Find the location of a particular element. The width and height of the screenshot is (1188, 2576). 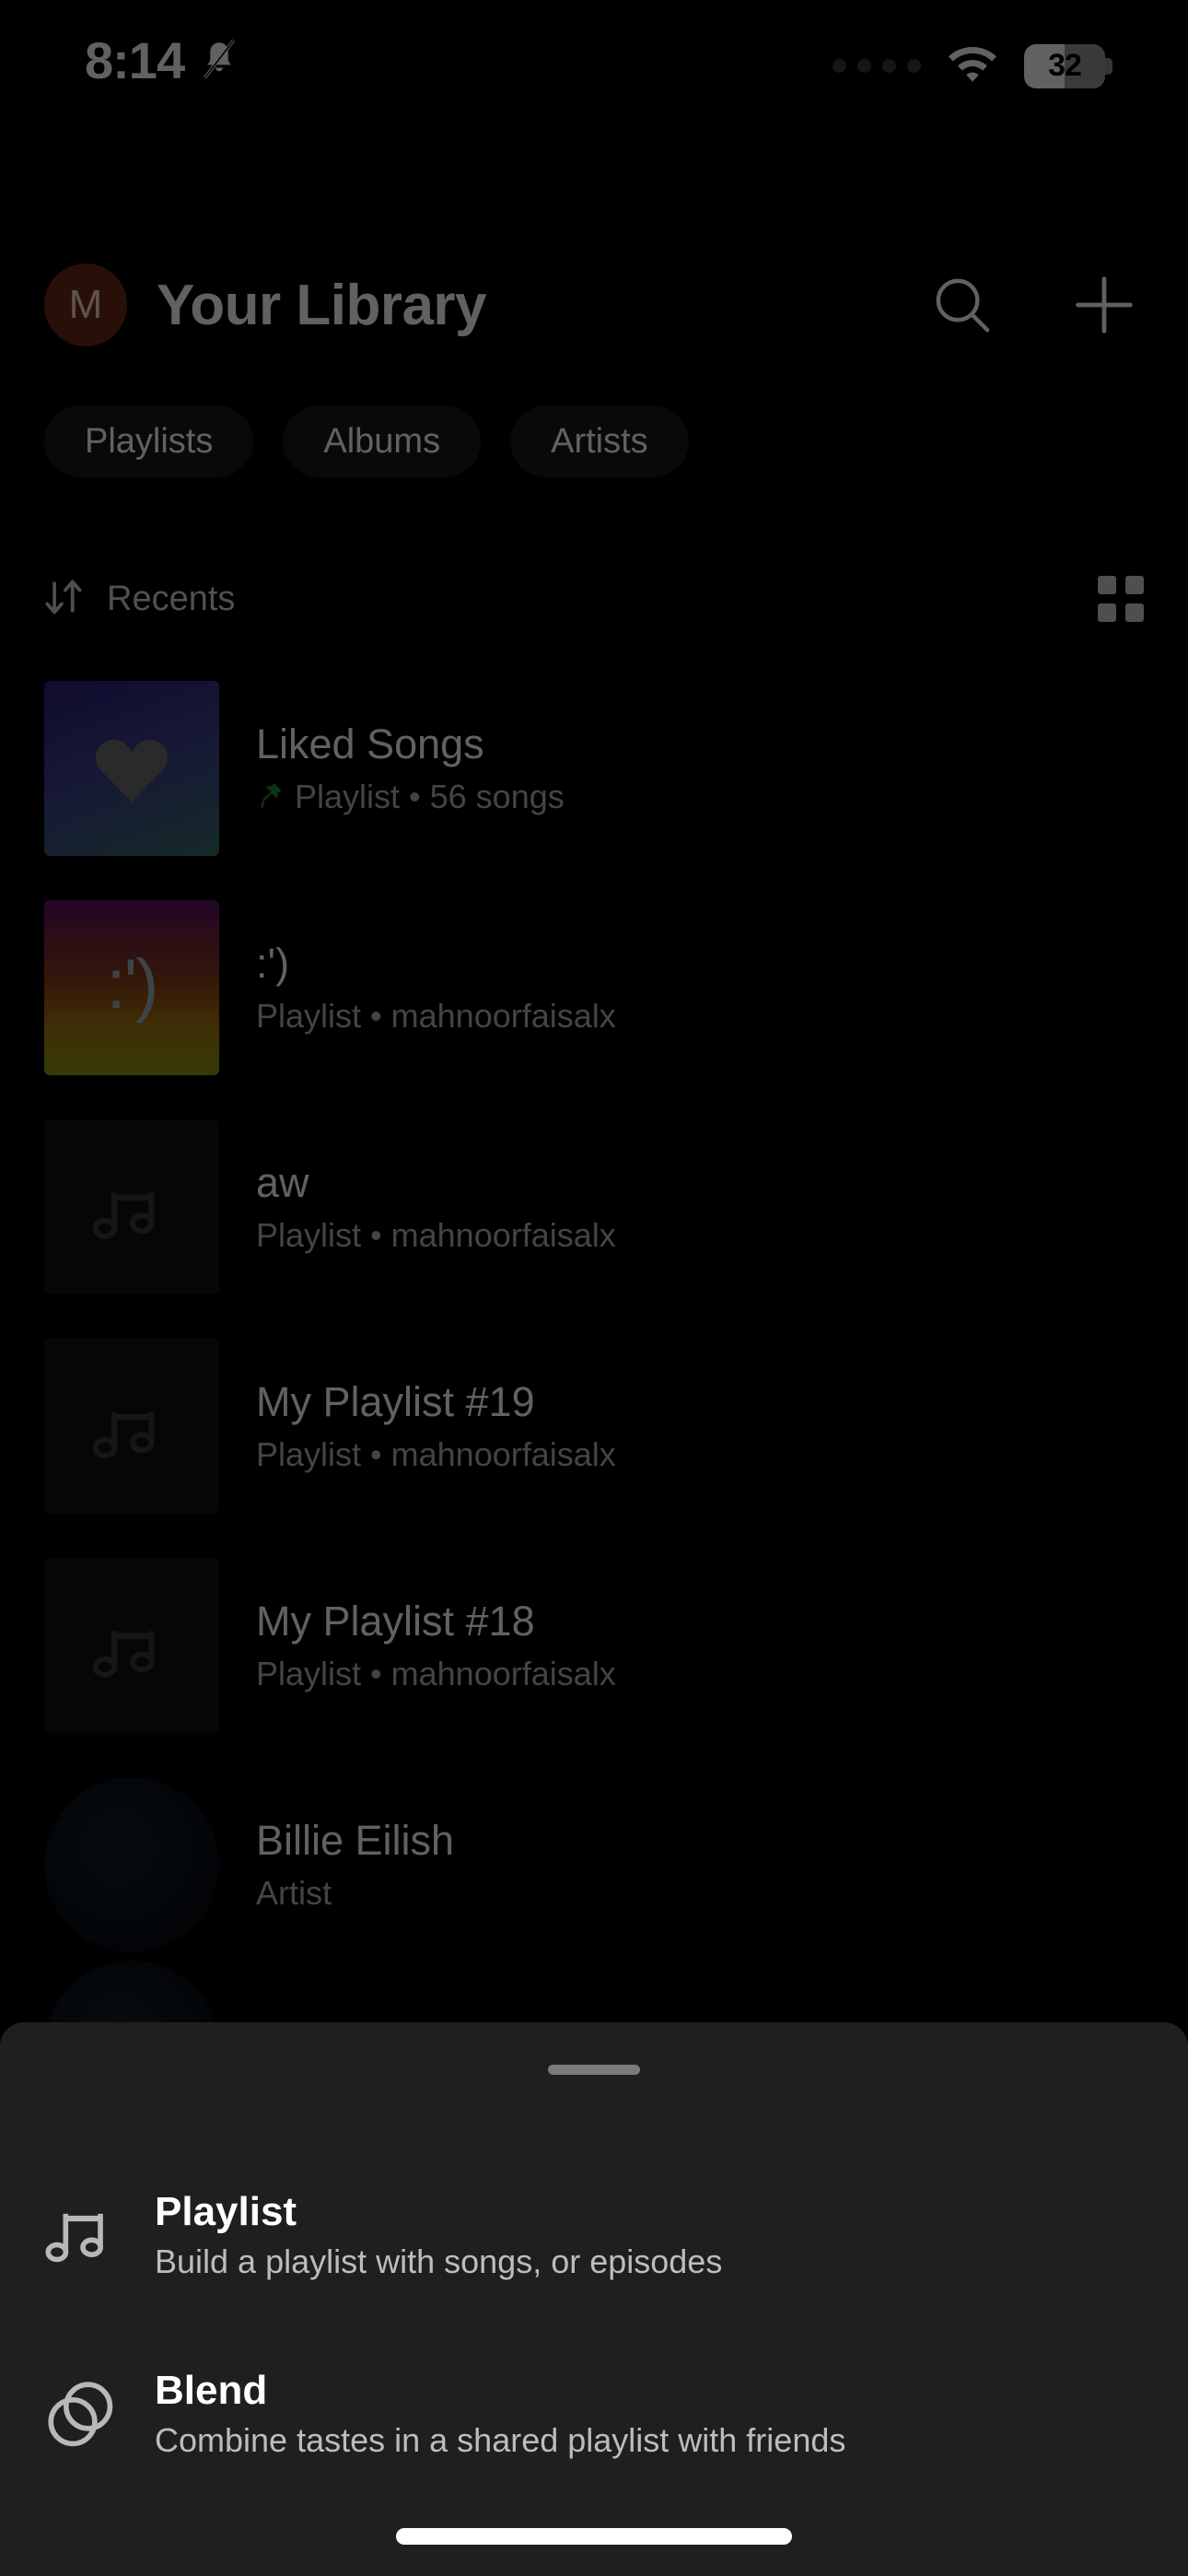

playlist-cover: :') is located at coordinates (131, 987).